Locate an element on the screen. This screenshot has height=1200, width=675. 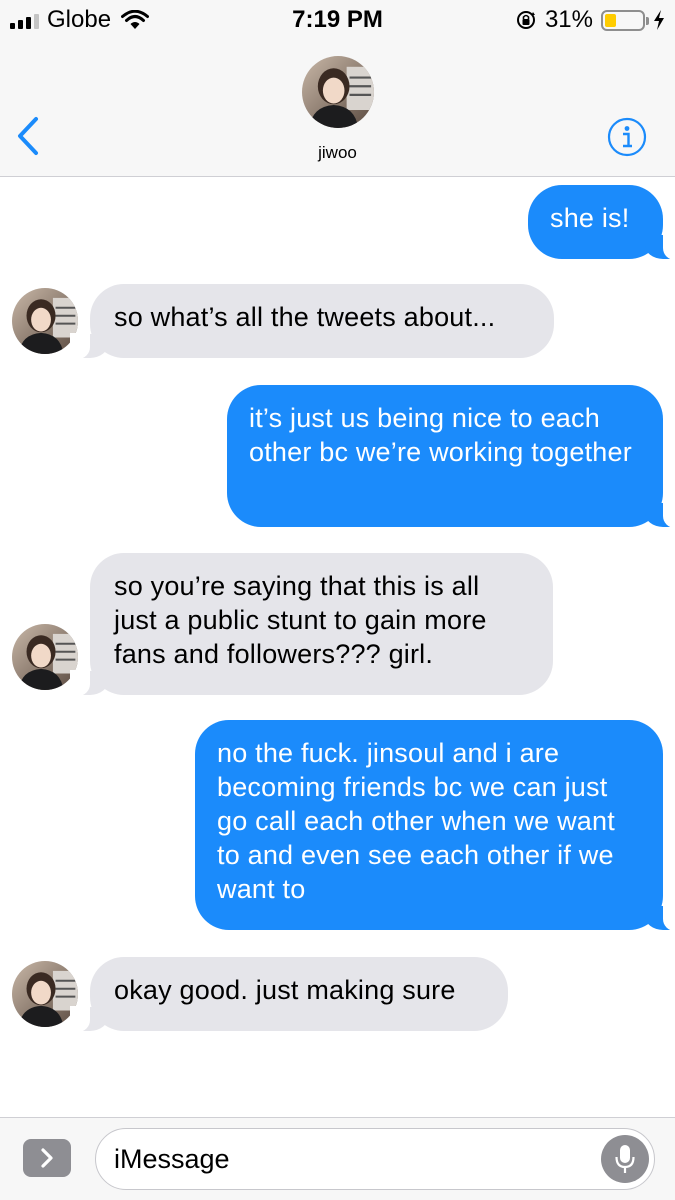
battery-fill is located at coordinates (611, 20).